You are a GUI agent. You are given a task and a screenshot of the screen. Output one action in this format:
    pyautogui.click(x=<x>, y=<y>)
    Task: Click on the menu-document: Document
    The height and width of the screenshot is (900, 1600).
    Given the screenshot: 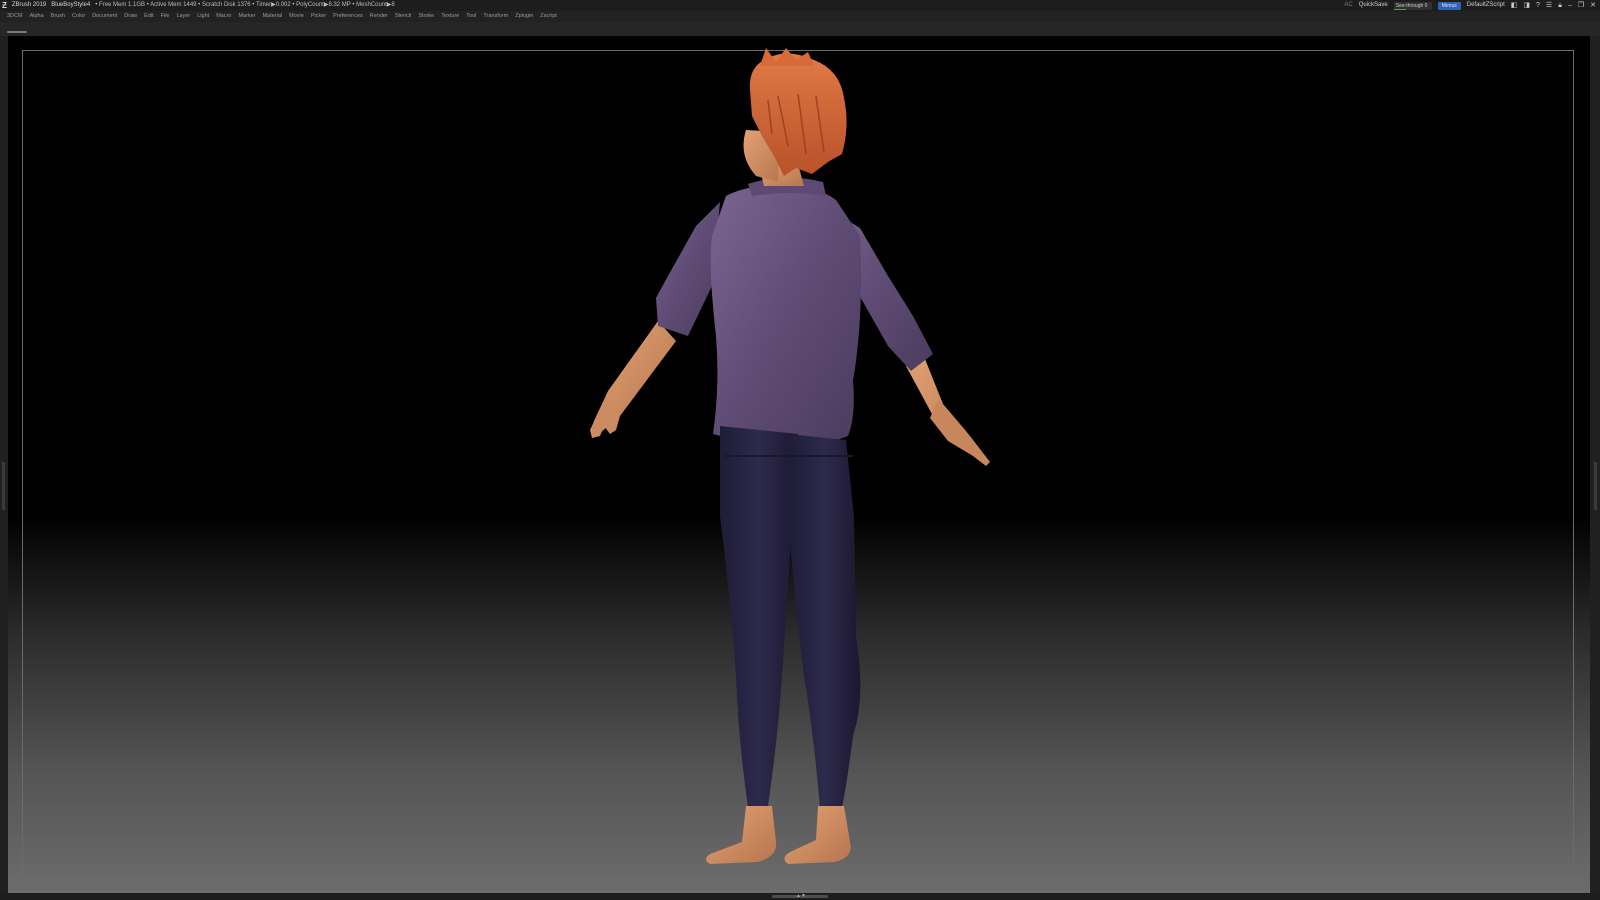 What is the action you would take?
    pyautogui.click(x=104, y=16)
    